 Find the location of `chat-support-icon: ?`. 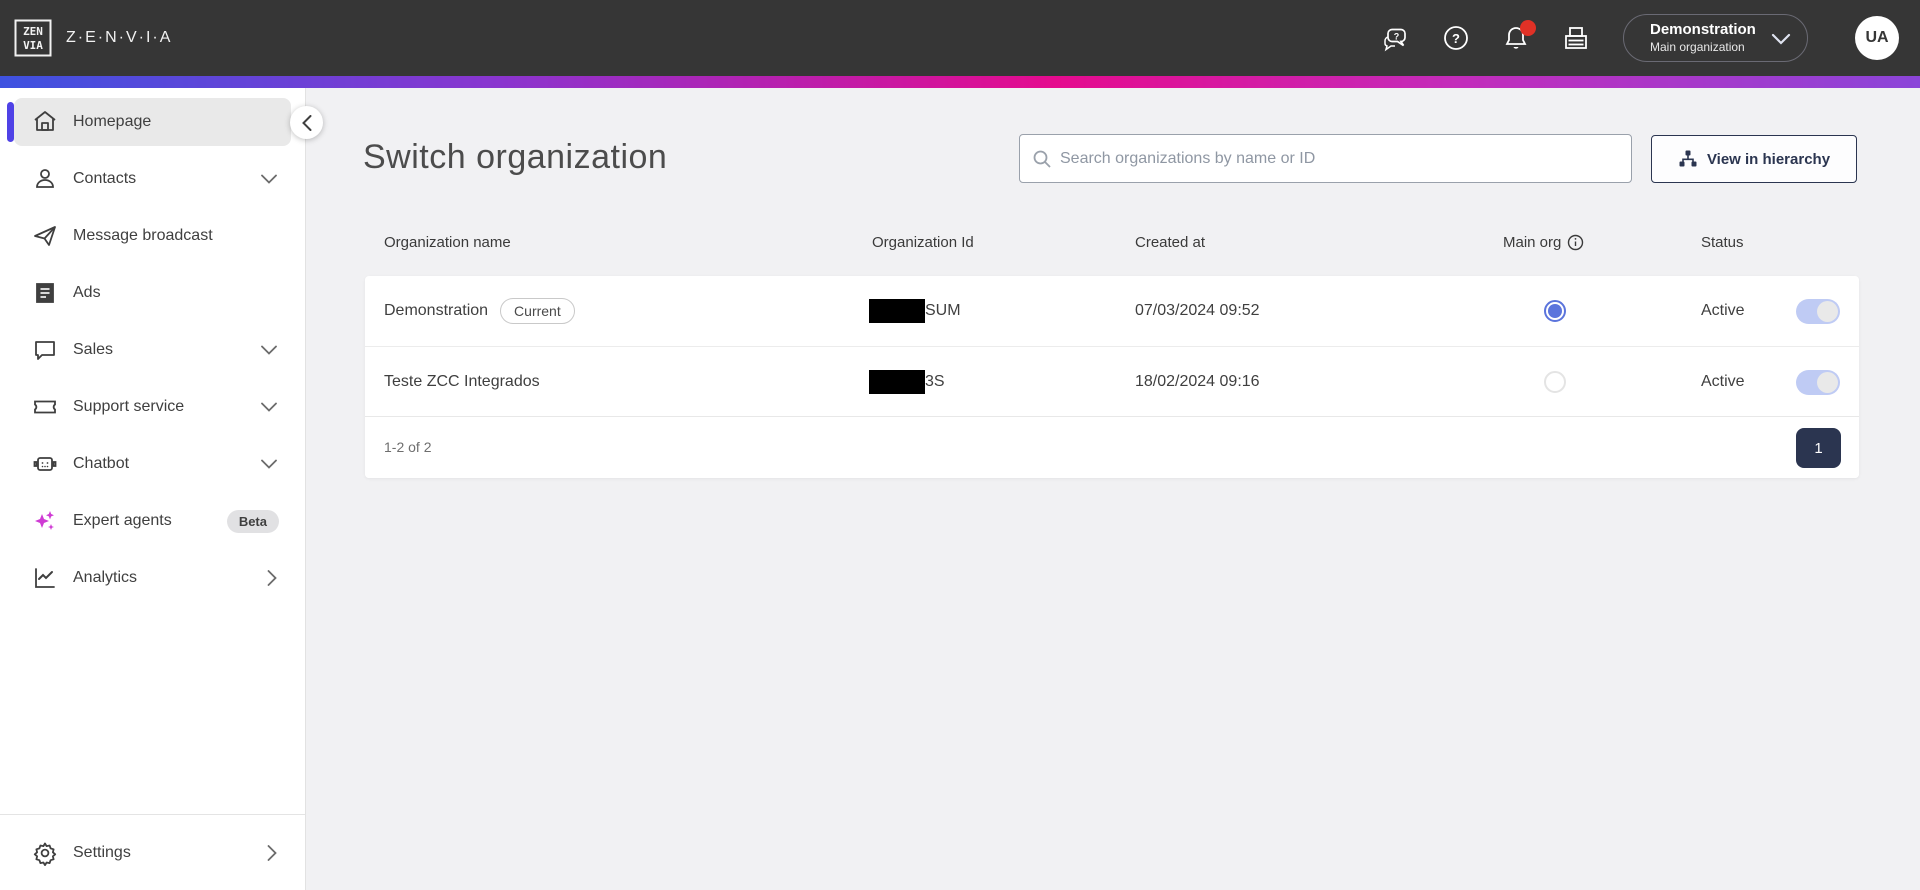

chat-support-icon: ? is located at coordinates (1396, 38).